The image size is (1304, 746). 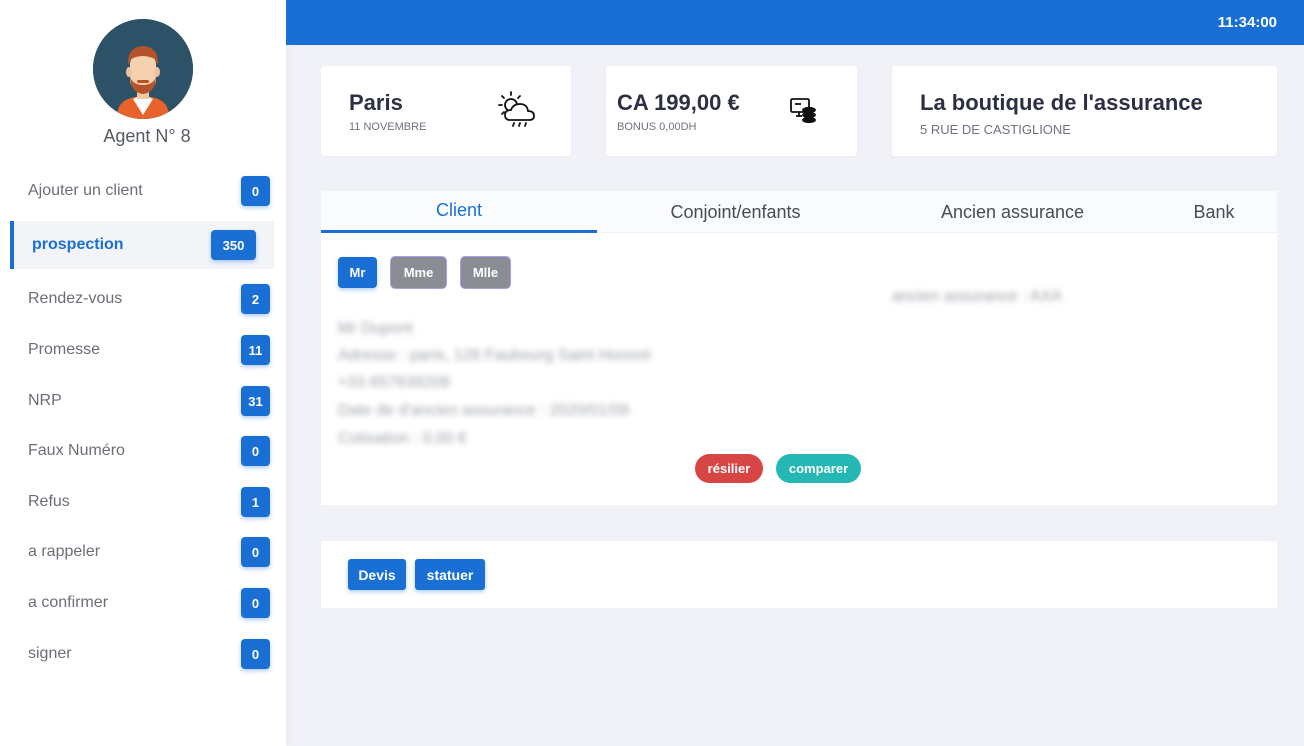 What do you see at coordinates (1214, 212) in the screenshot?
I see `tab-bank: Bank` at bounding box center [1214, 212].